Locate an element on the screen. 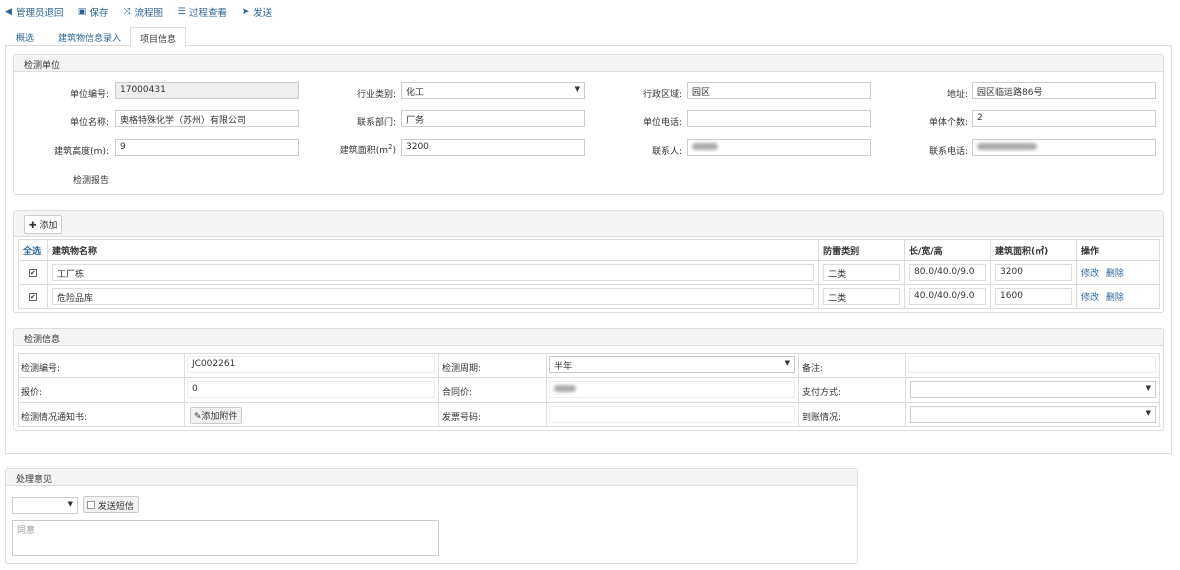 Image resolution: width=1180 pixels, height=570 pixels. tab-bar: 概选 建筑物信息录入 项目信息 is located at coordinates (588, 37).